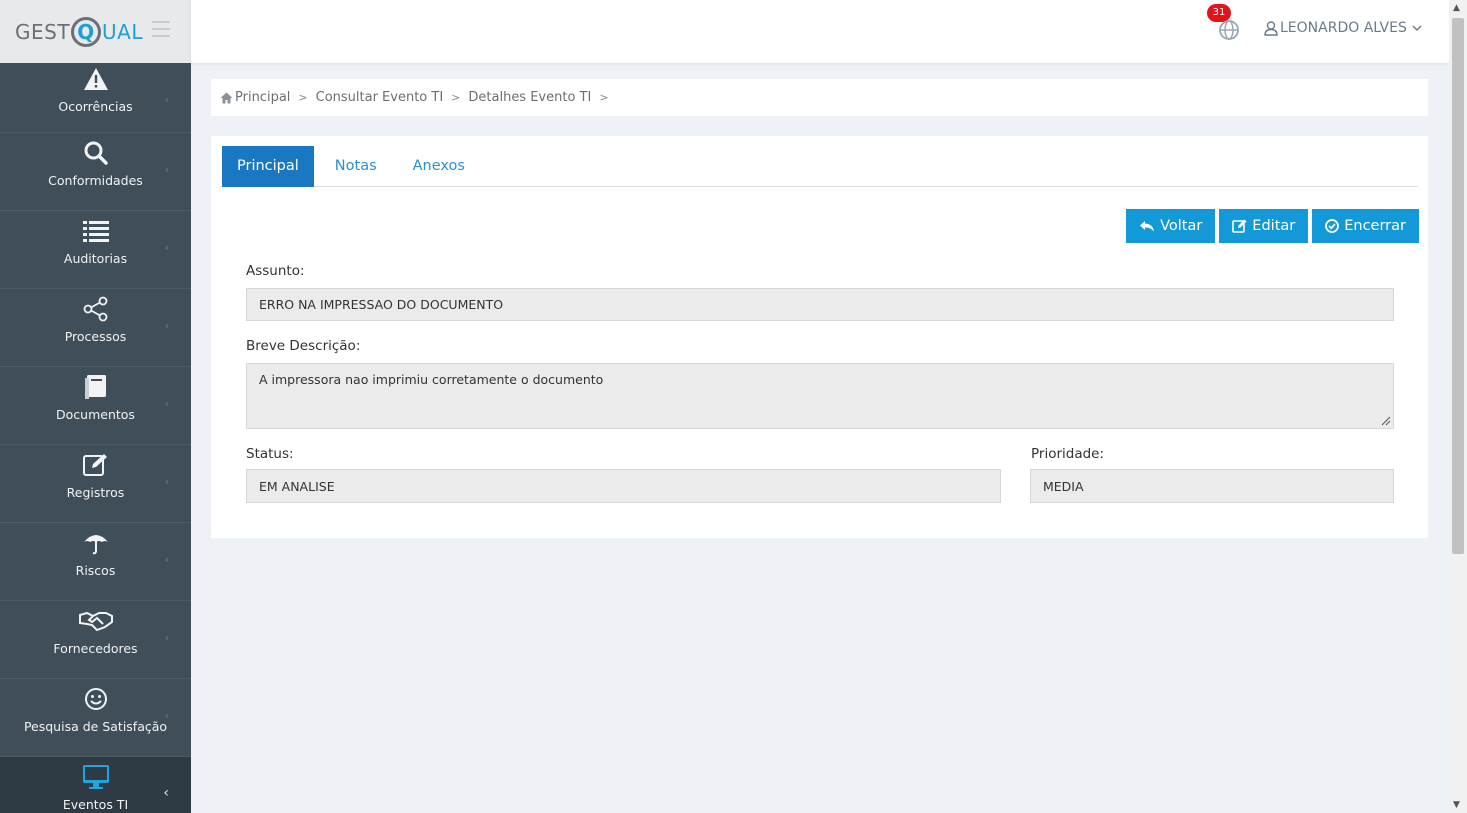 This screenshot has height=813, width=1467. What do you see at coordinates (96, 777) in the screenshot?
I see `monitor-icon` at bounding box center [96, 777].